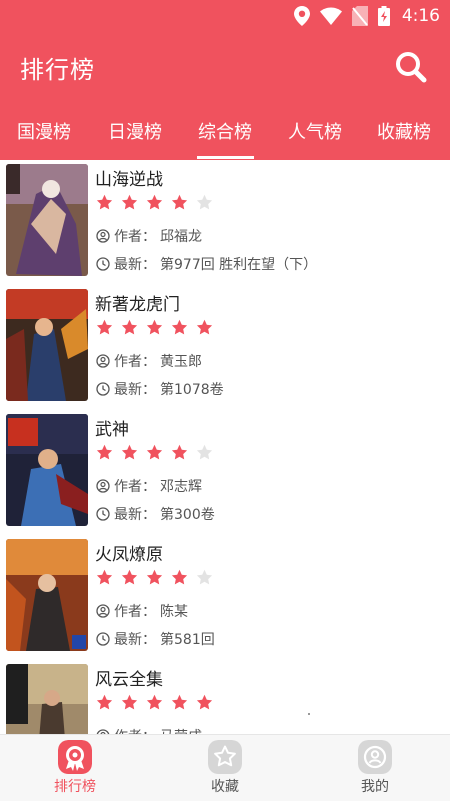 This screenshot has width=450, height=801. I want to click on status-time: 4:16, so click(420, 16).